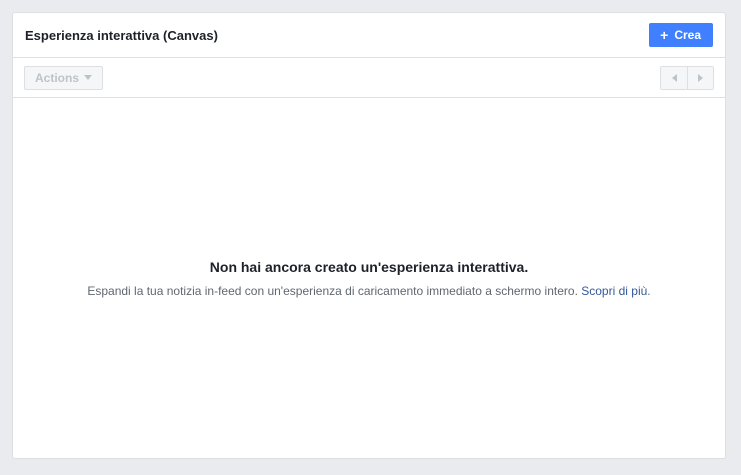  I want to click on caret-down-icon, so click(88, 77).